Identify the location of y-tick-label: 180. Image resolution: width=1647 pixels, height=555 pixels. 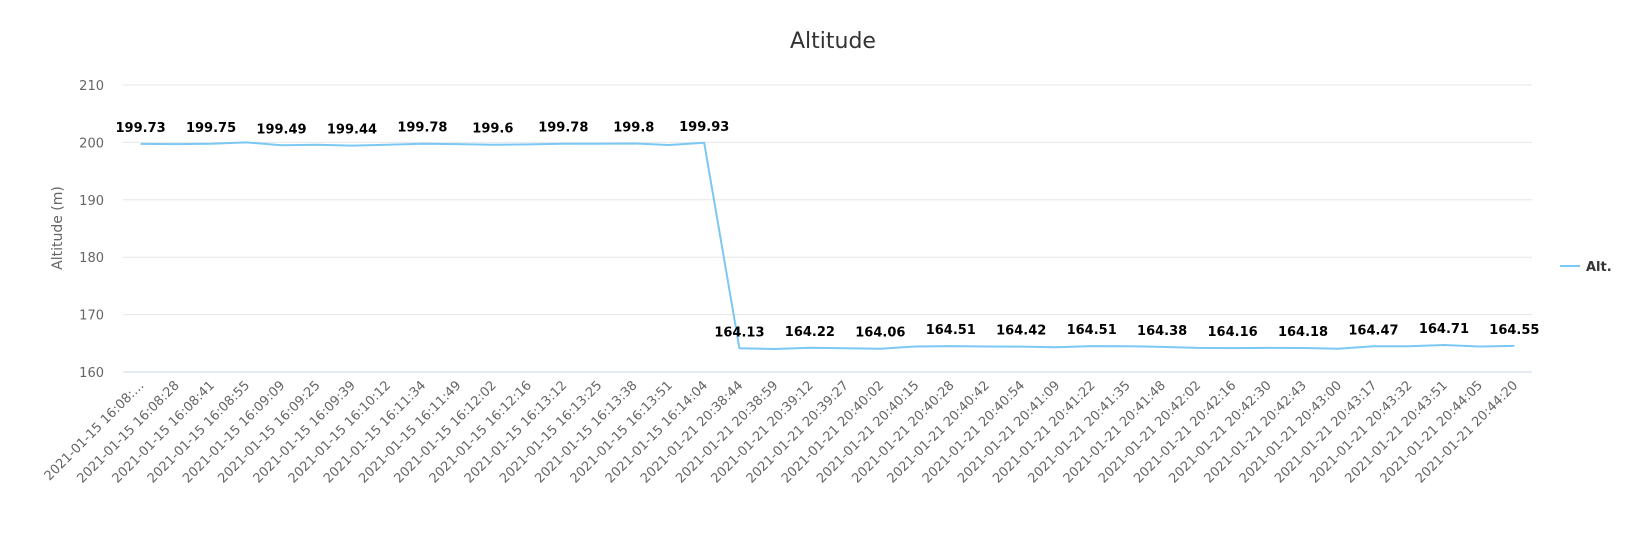
(91, 258).